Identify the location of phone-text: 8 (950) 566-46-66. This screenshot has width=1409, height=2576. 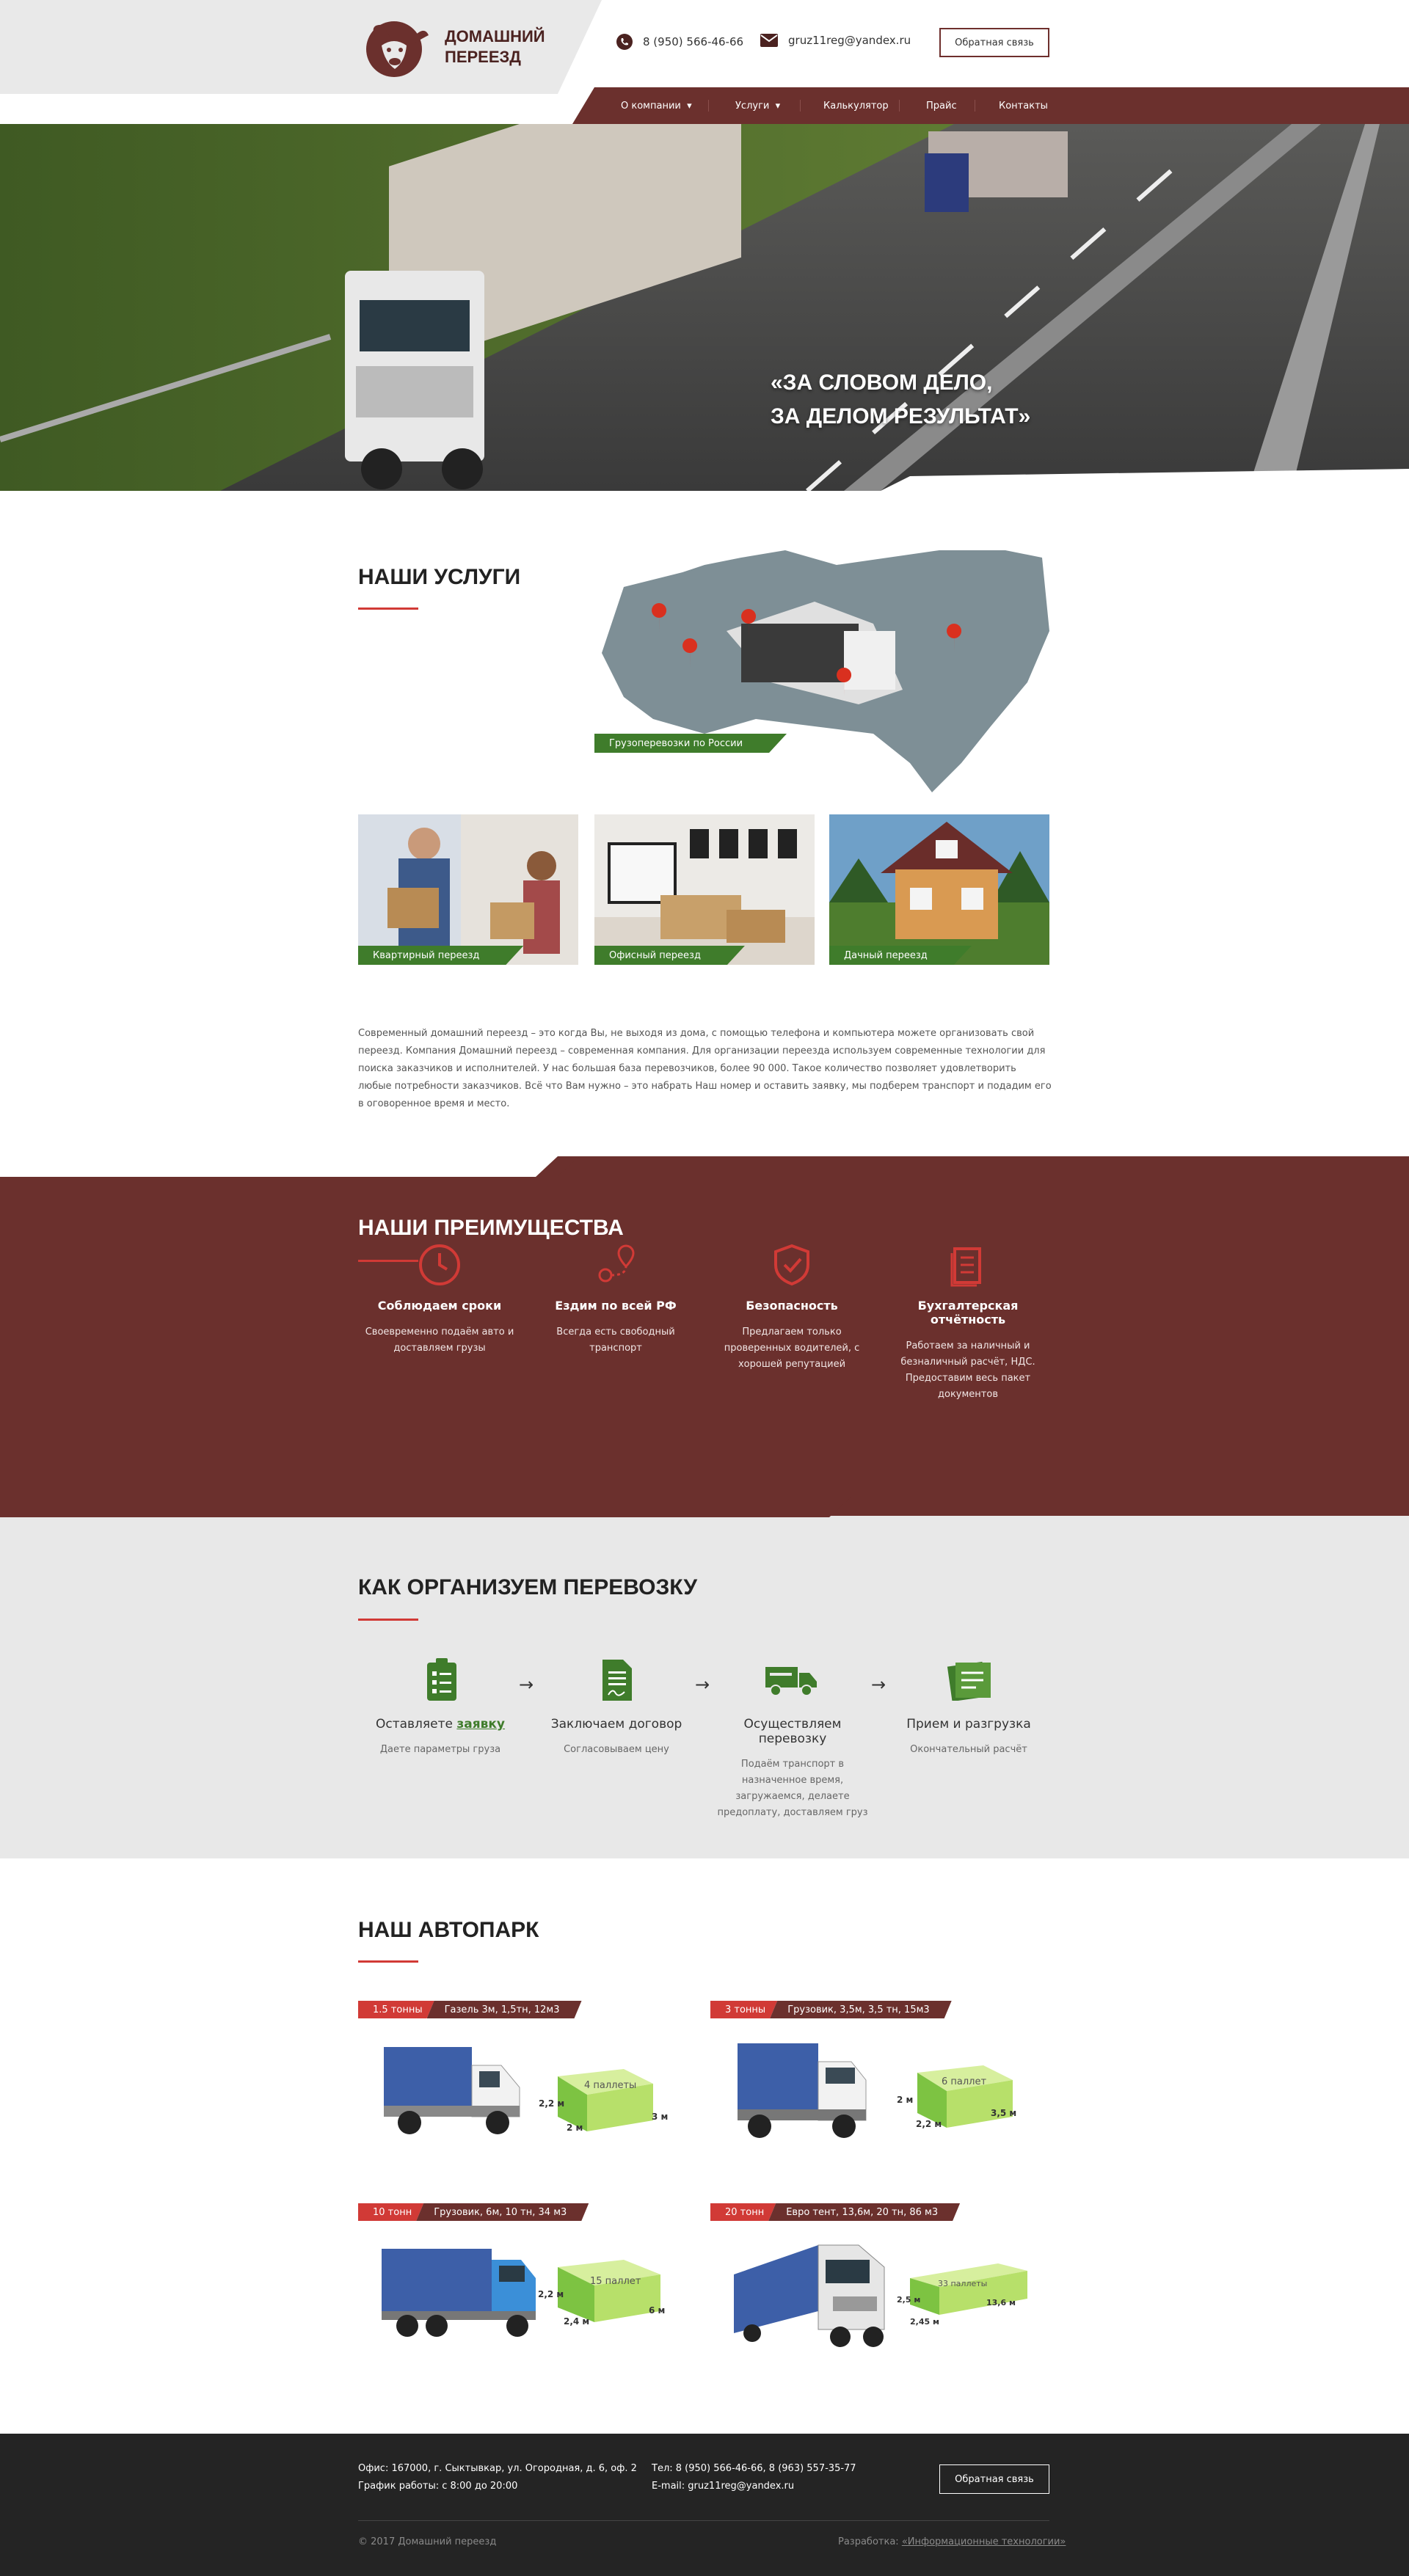
(693, 42).